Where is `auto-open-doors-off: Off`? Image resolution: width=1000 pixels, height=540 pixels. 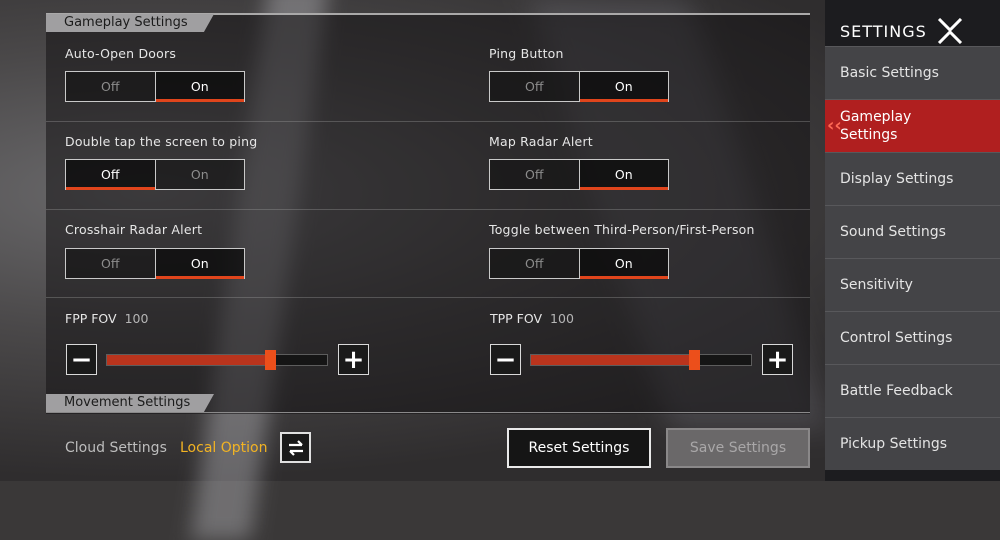 auto-open-doors-off: Off is located at coordinates (110, 86).